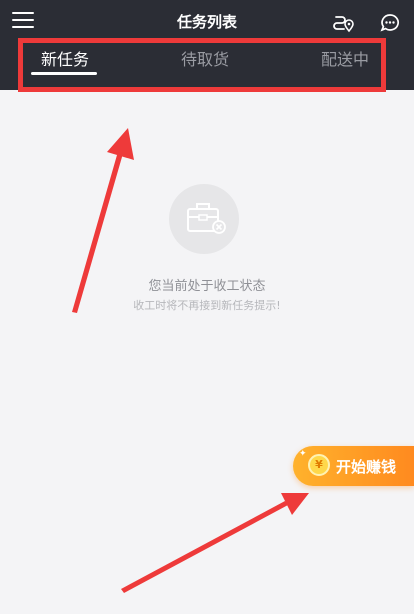  What do you see at coordinates (344, 22) in the screenshot?
I see `route-location-icon` at bounding box center [344, 22].